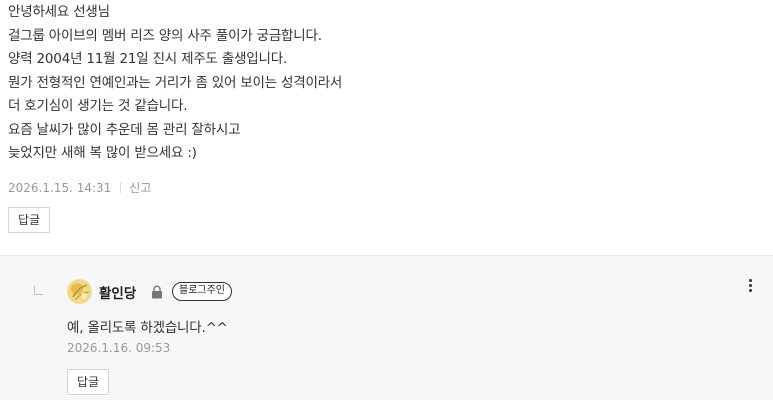 Image resolution: width=773 pixels, height=400 pixels. I want to click on owner-badge: 블로그주인, so click(202, 291).